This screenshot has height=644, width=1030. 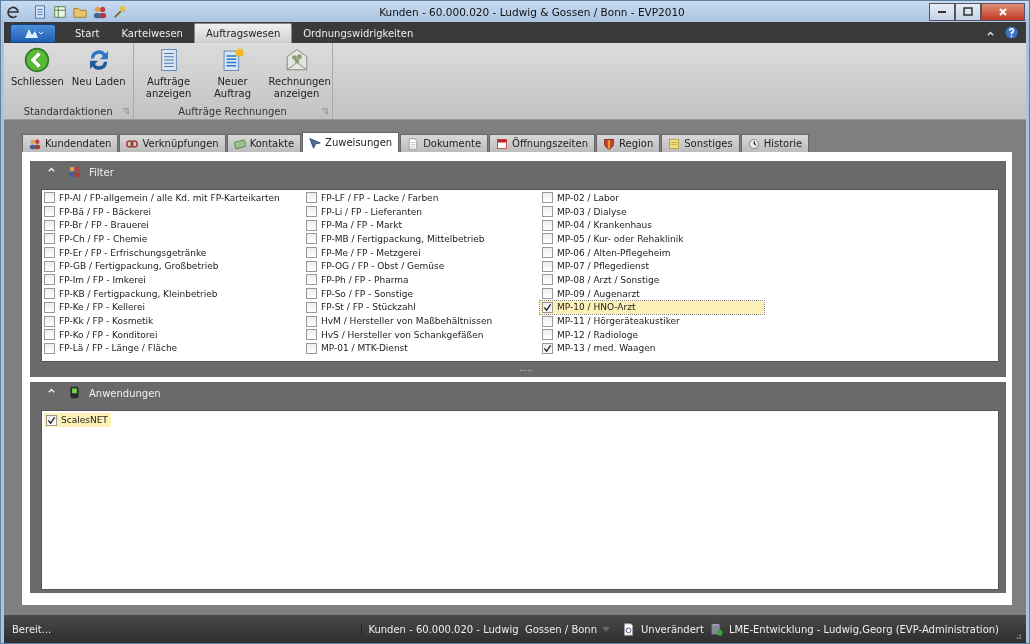 I want to click on ribbon-tab: Start, so click(x=87, y=33).